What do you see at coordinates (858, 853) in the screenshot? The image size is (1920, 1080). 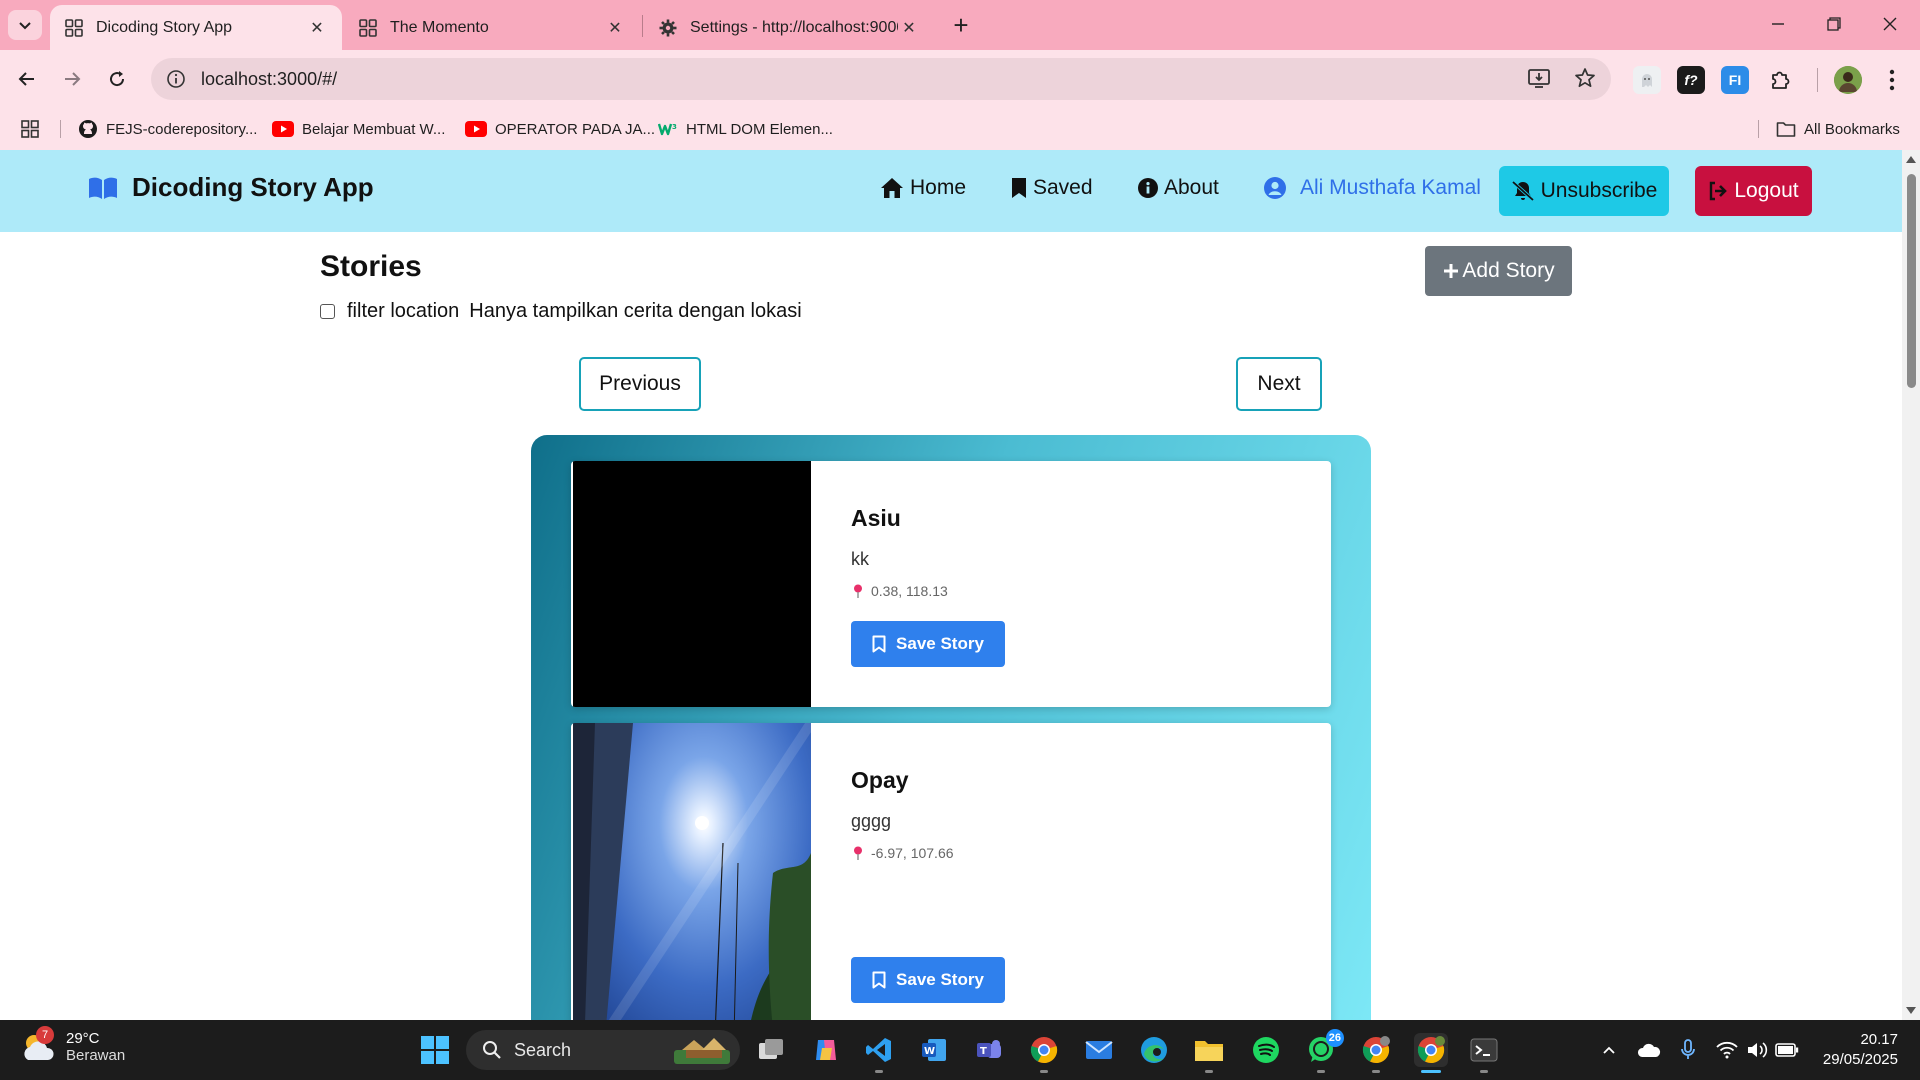 I see `map-pin-icon` at bounding box center [858, 853].